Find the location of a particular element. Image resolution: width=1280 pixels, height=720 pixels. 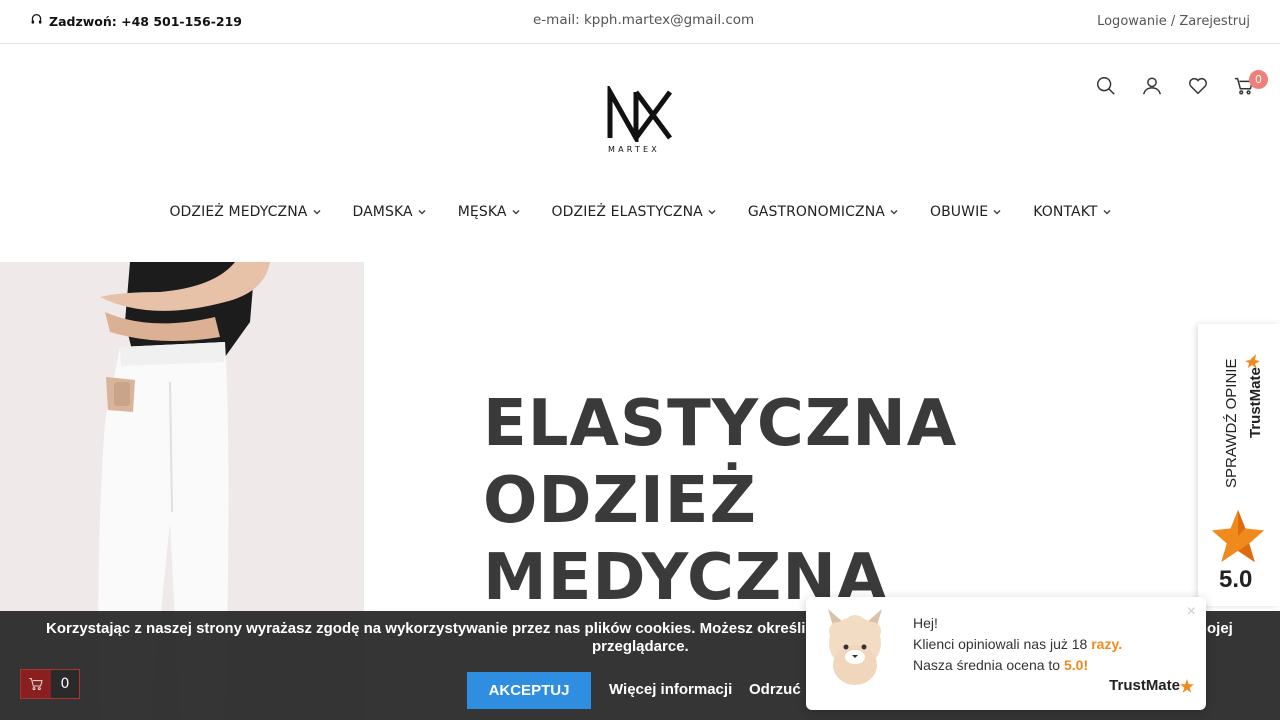

phone-contact: Zadzwoń: +48 501-156-219 is located at coordinates (136, 21).